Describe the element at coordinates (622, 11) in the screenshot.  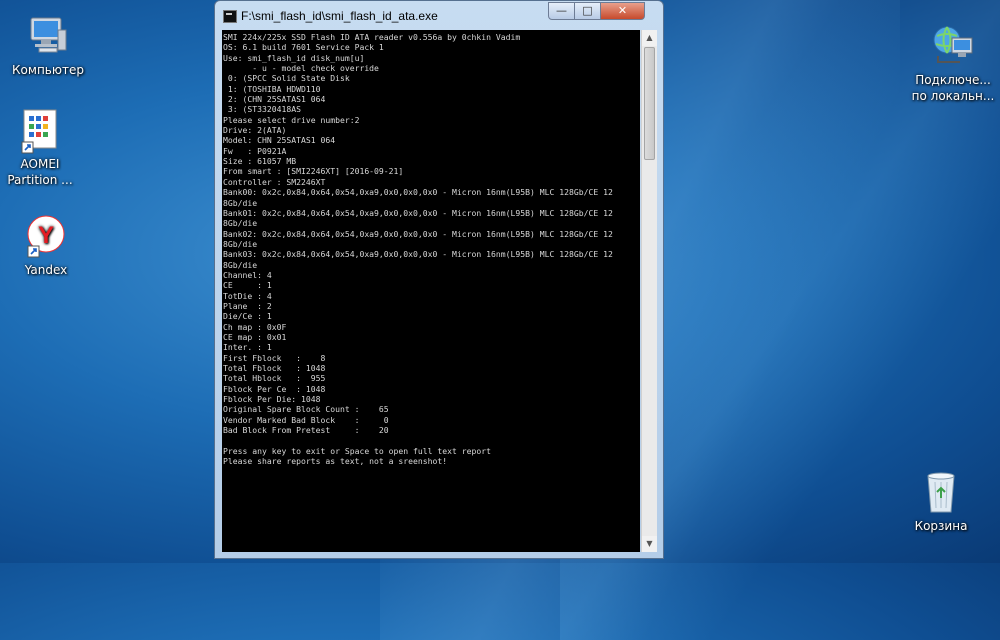
I see `close-button: ✕` at that location.